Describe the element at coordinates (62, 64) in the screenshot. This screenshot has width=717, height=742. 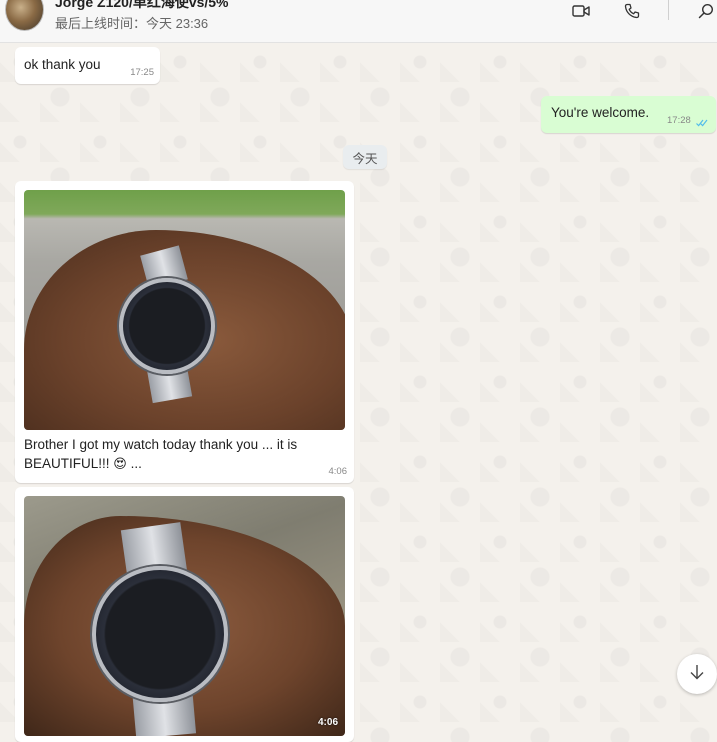
I see `message-text: ok thank you` at that location.